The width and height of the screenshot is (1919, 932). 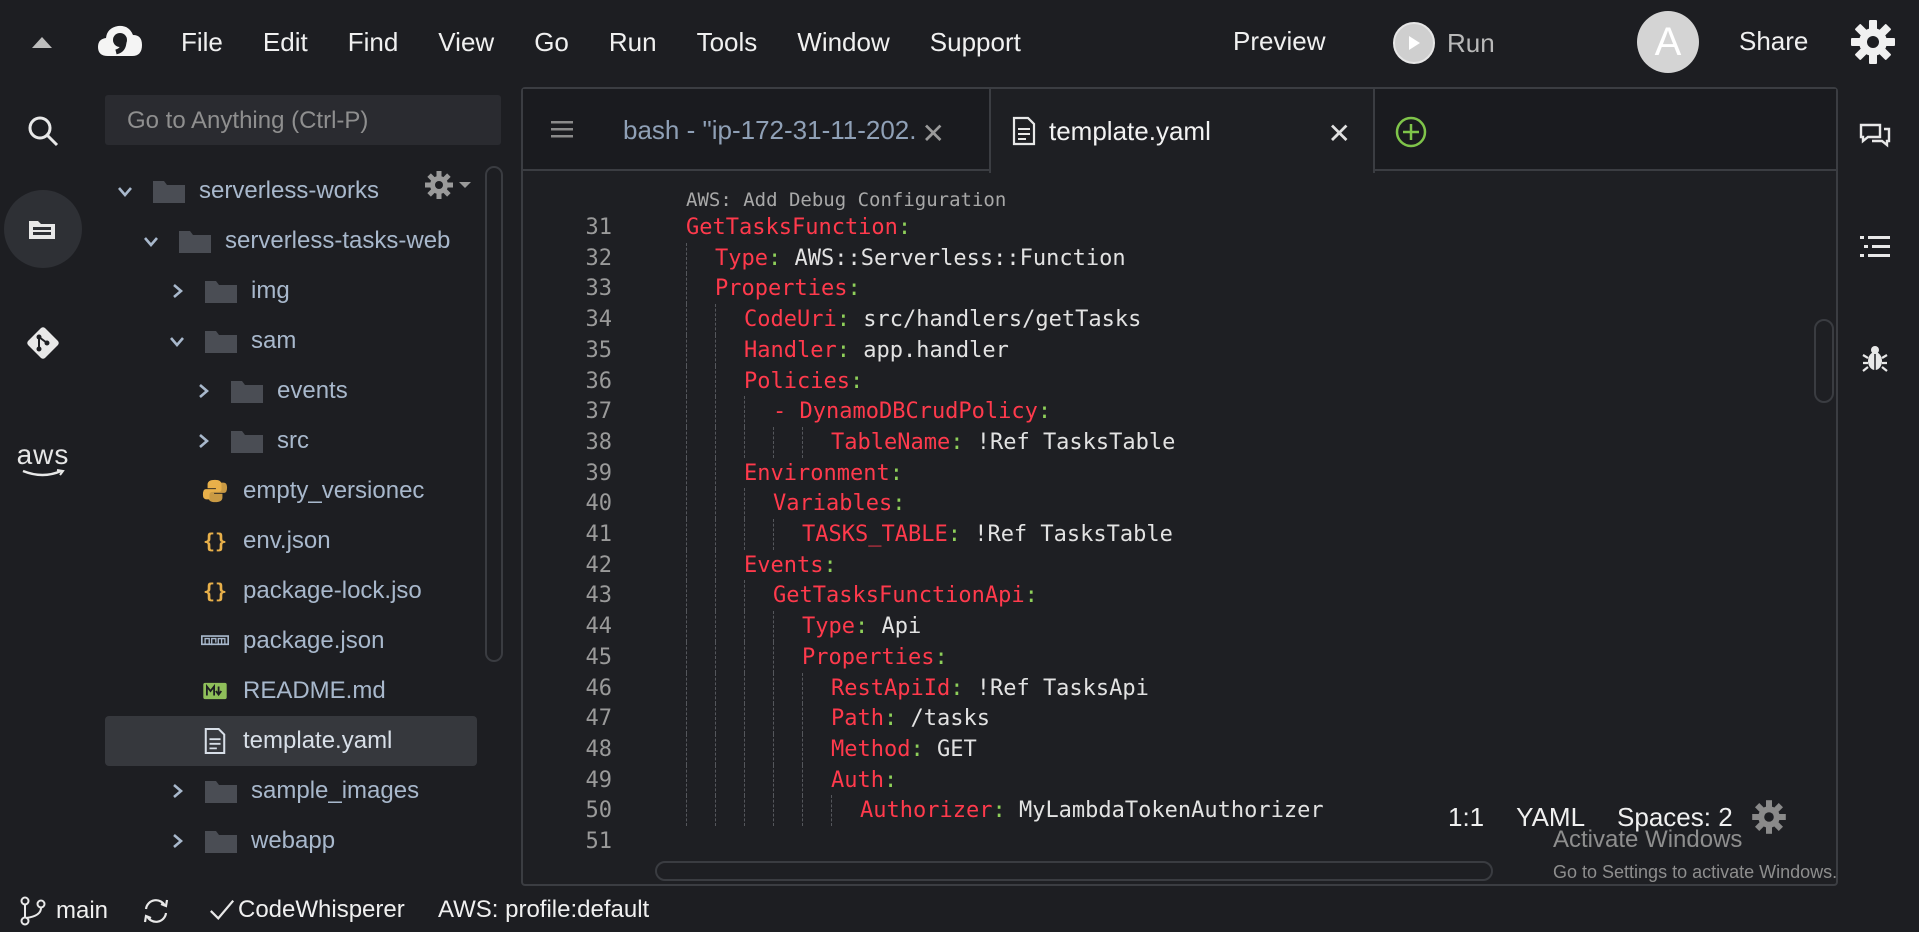 I want to click on run-button: Run, so click(x=1444, y=43).